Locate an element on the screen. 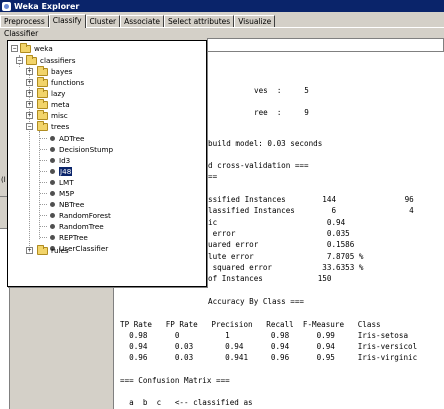 The image size is (444, 409). tree-node-label: REPTree is located at coordinates (73, 237).